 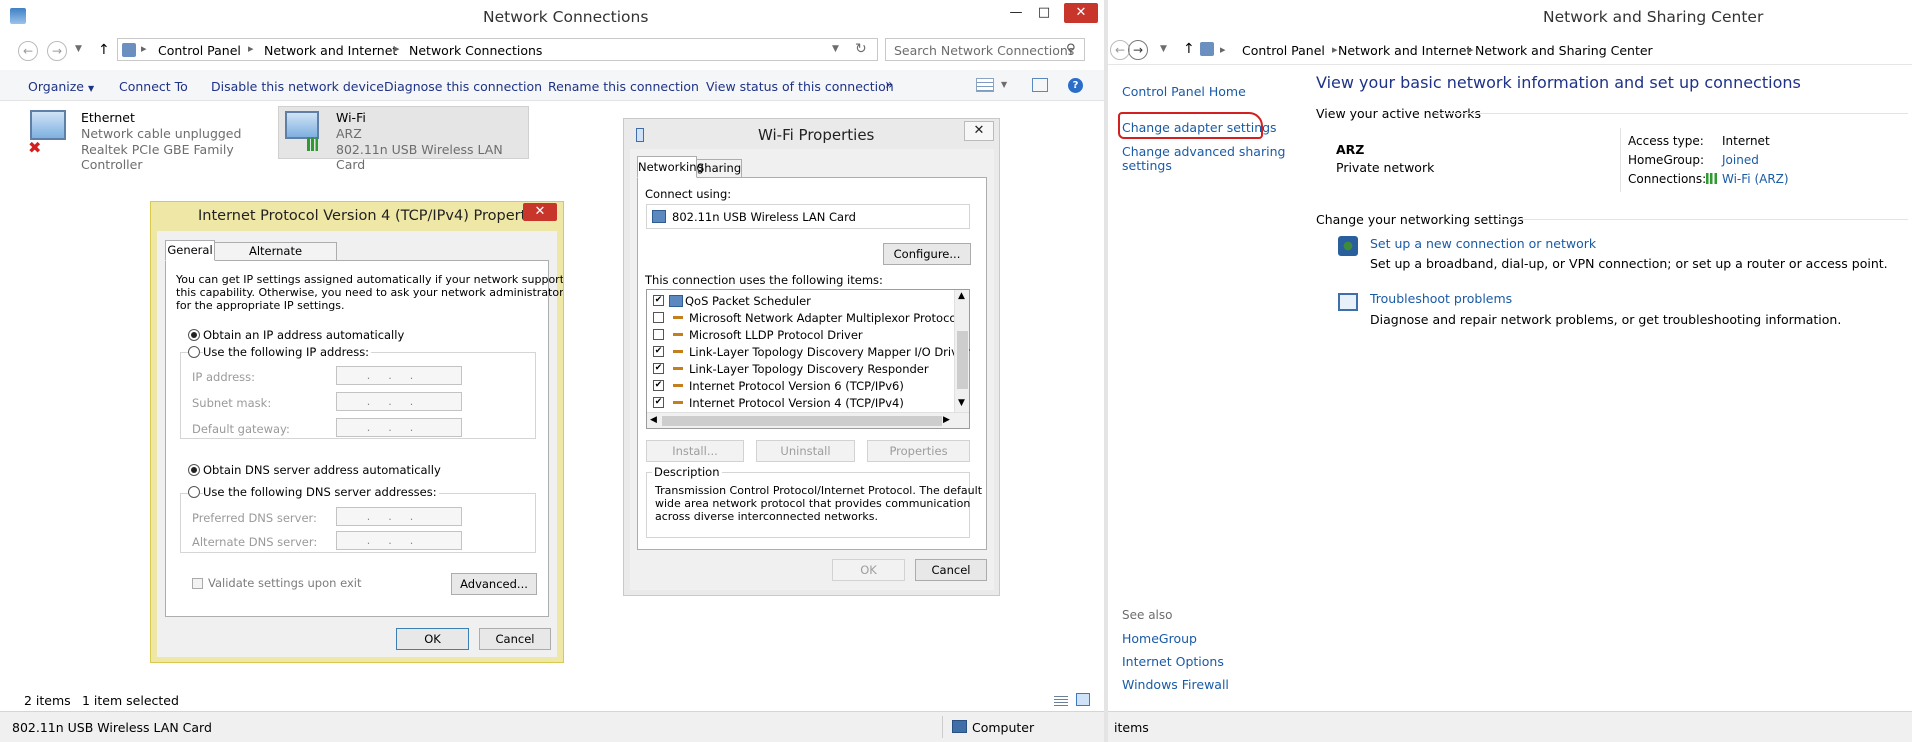 What do you see at coordinates (653, 420) in the screenshot?
I see `scroll-left-icon: ◀` at bounding box center [653, 420].